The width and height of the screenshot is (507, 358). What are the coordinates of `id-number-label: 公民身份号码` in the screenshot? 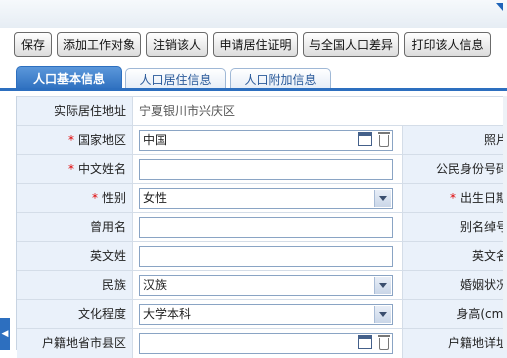 It's located at (454, 169).